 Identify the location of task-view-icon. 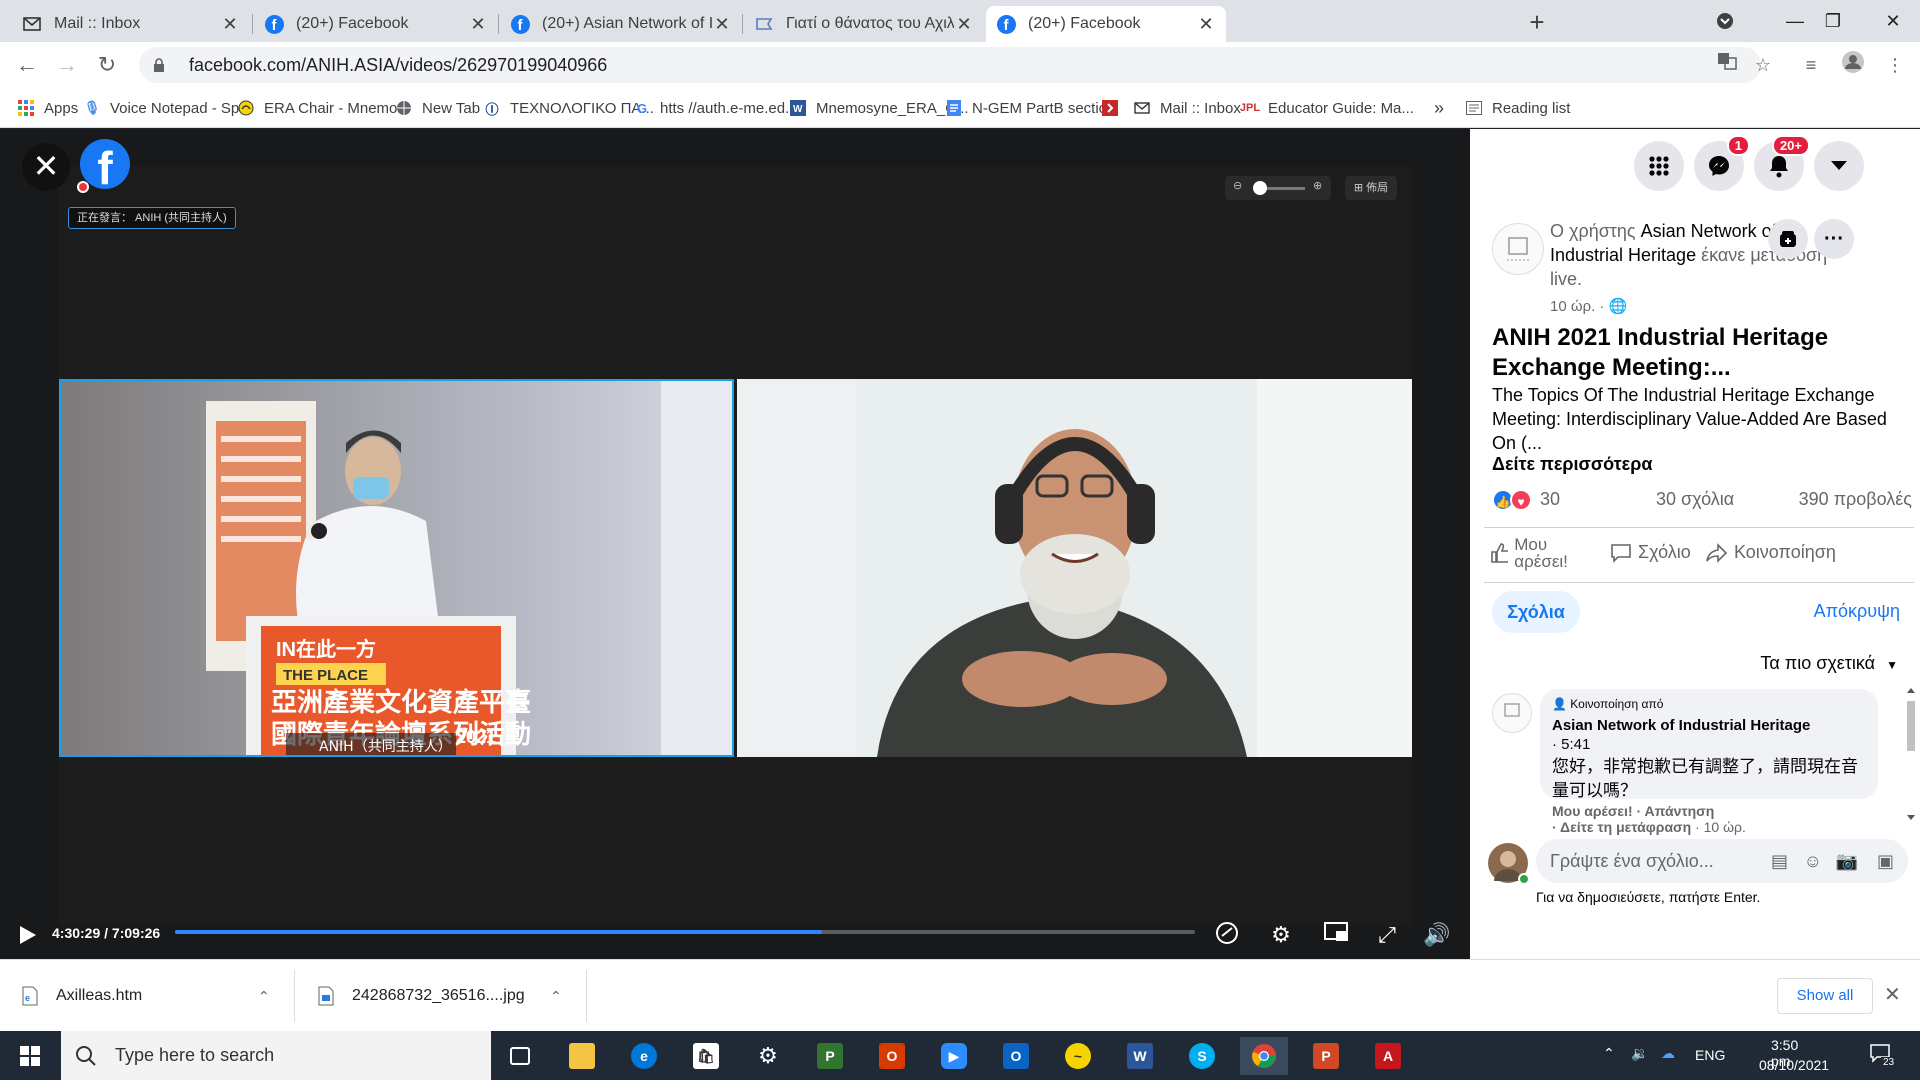
(520, 1056).